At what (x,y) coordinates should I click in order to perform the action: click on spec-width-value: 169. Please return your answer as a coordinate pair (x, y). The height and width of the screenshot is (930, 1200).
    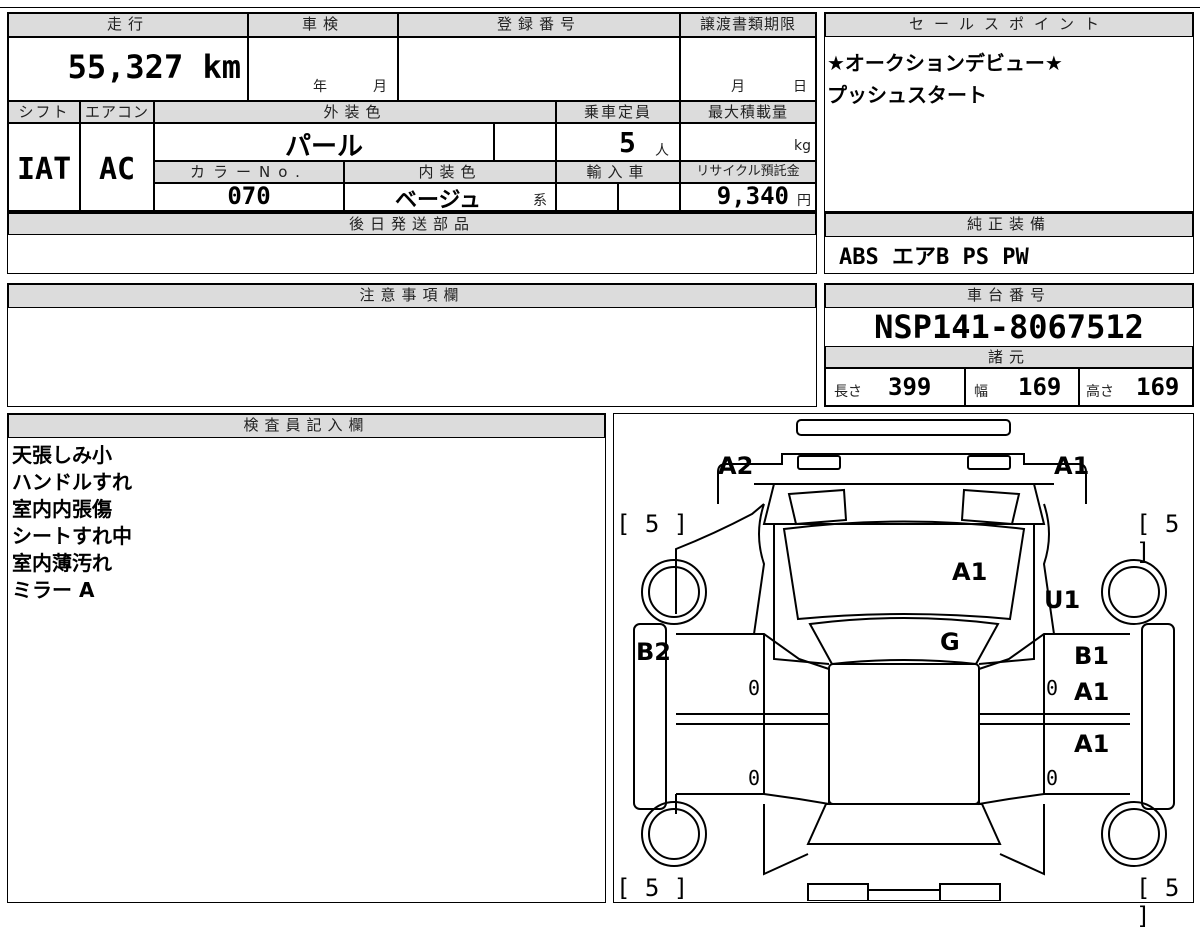
    Looking at the image, I should click on (1040, 387).